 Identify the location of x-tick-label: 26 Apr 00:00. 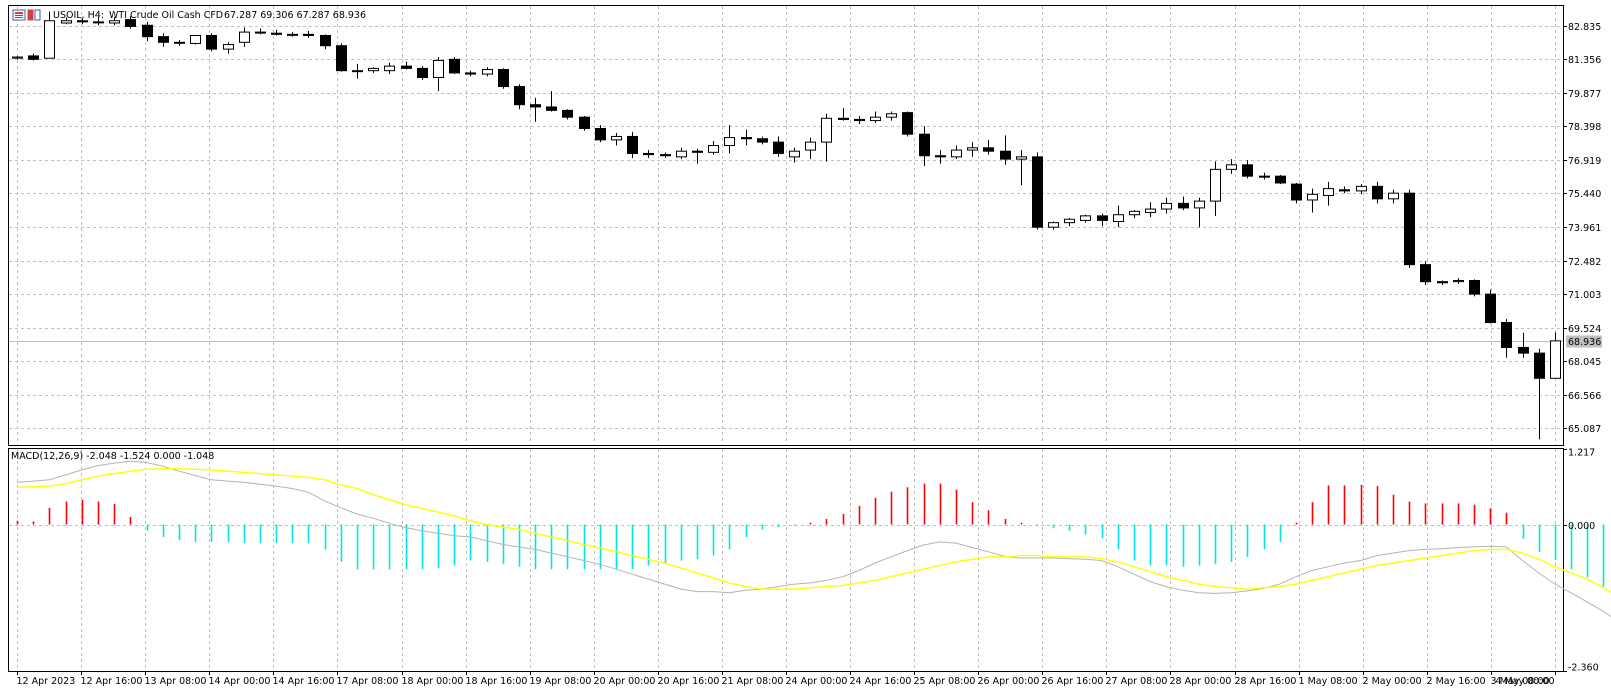
(1009, 681).